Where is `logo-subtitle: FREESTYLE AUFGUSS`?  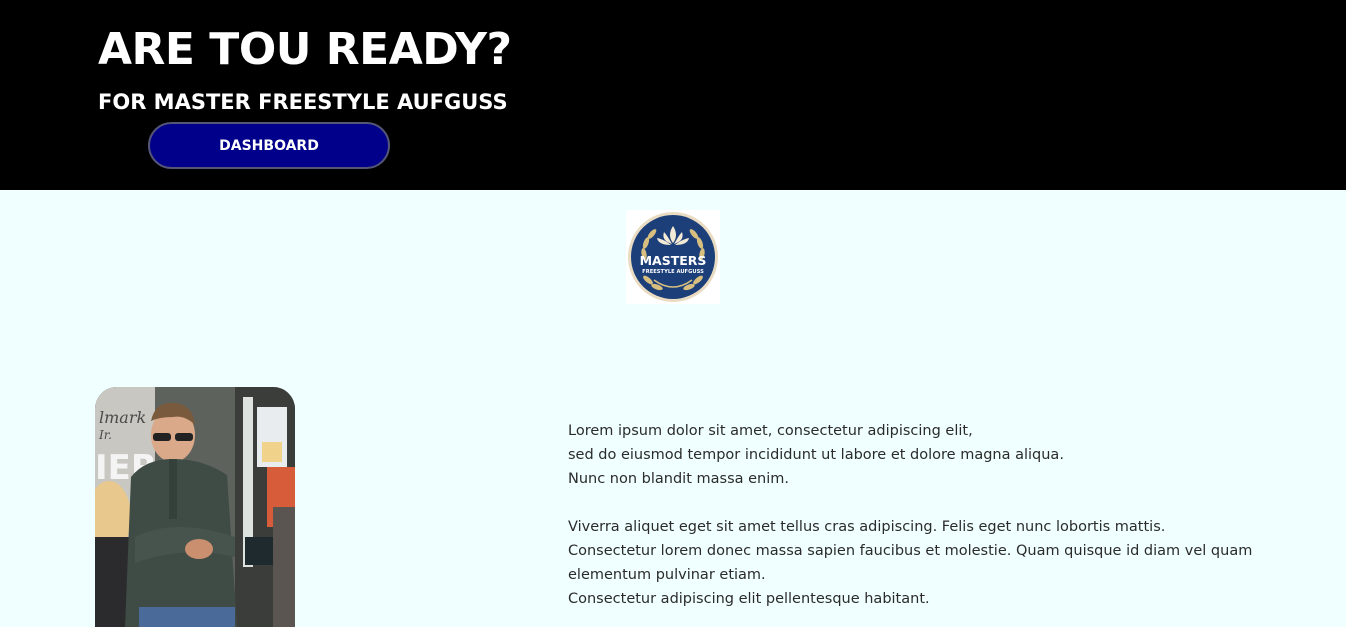 logo-subtitle: FREESTYLE AUFGUSS is located at coordinates (673, 272).